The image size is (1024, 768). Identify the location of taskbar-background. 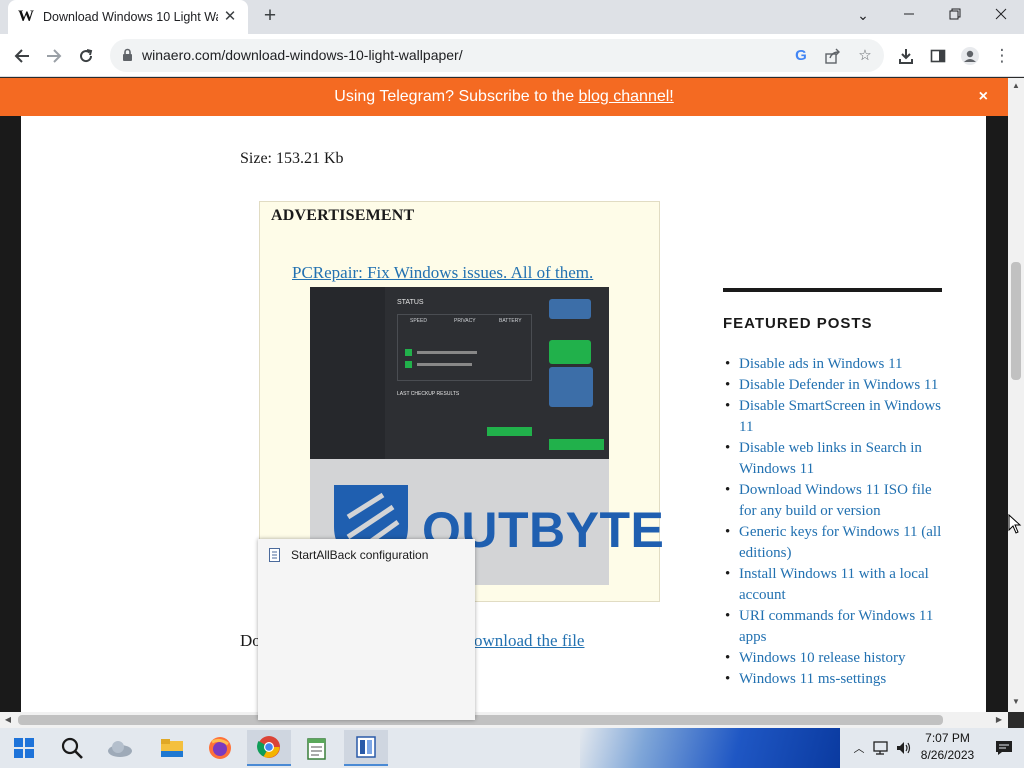
(710, 748).